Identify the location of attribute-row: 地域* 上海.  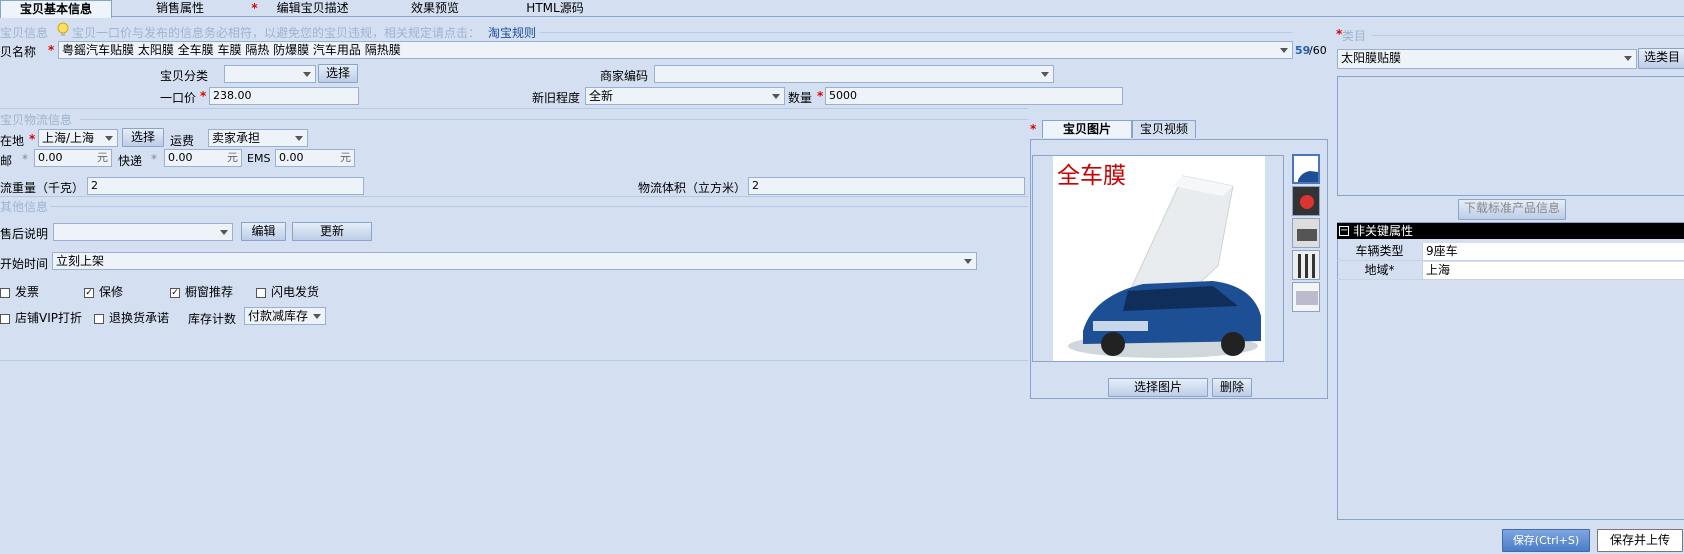
(1510, 271).